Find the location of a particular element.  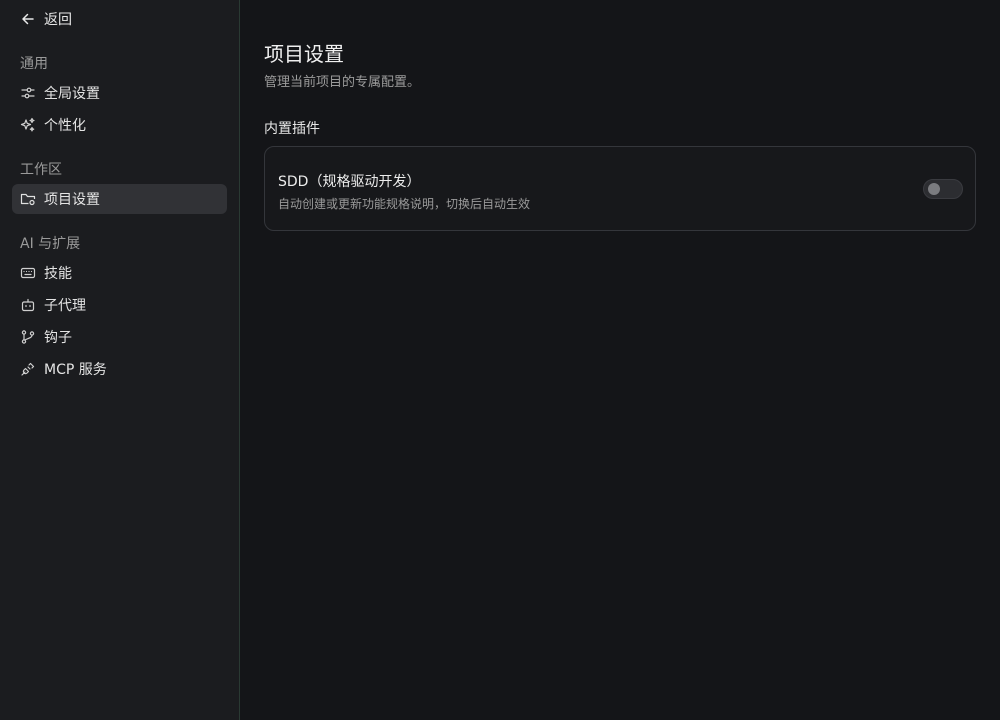

sparkles-icon is located at coordinates (28, 125).